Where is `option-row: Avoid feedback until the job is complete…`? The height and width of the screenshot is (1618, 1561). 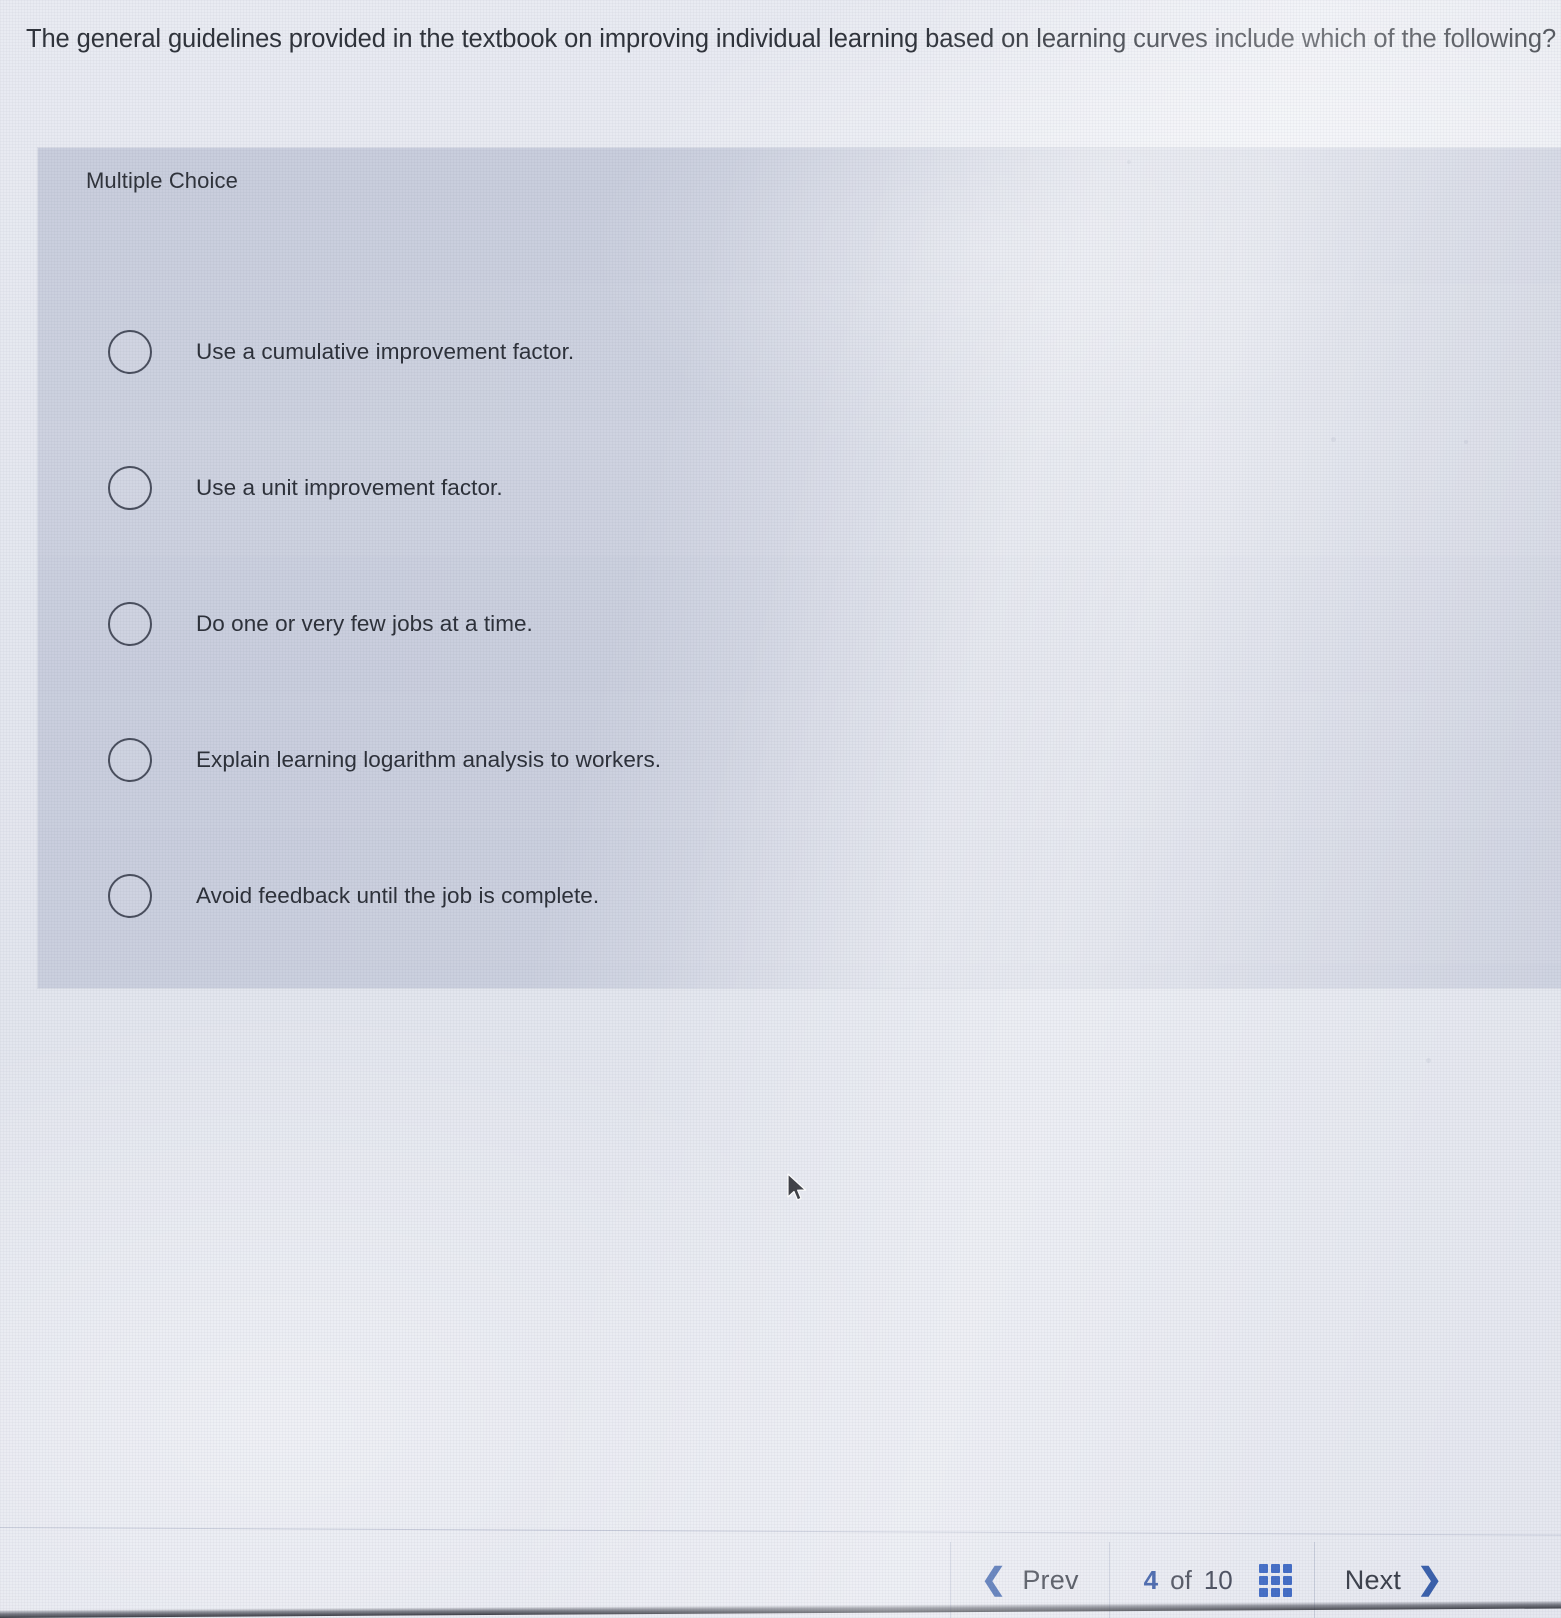 option-row: Avoid feedback until the job is complete… is located at coordinates (799, 896).